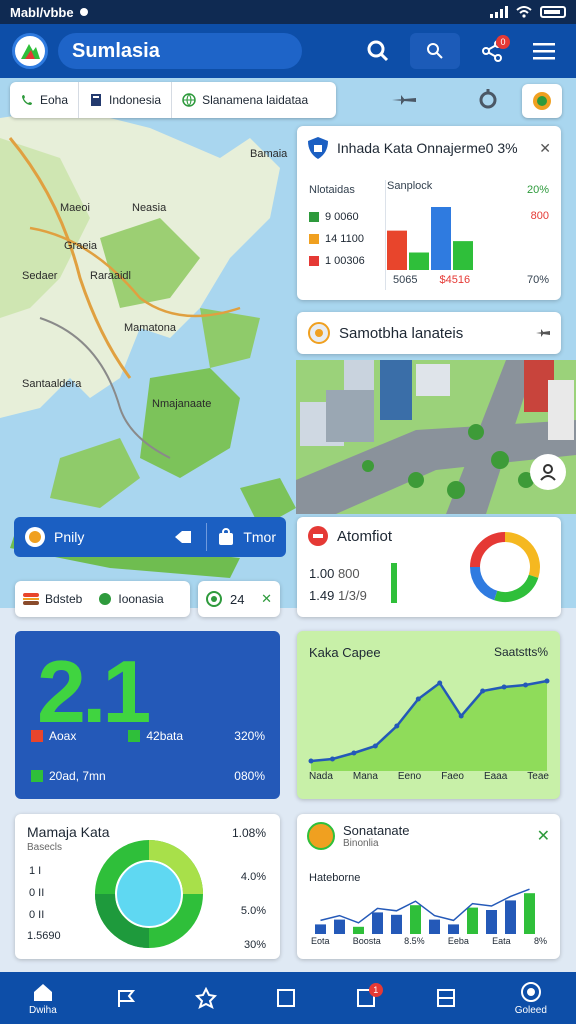 The height and width of the screenshot is (1024, 576). Describe the element at coordinates (94, 691) in the screenshot. I see `big-number: 2.1` at that location.